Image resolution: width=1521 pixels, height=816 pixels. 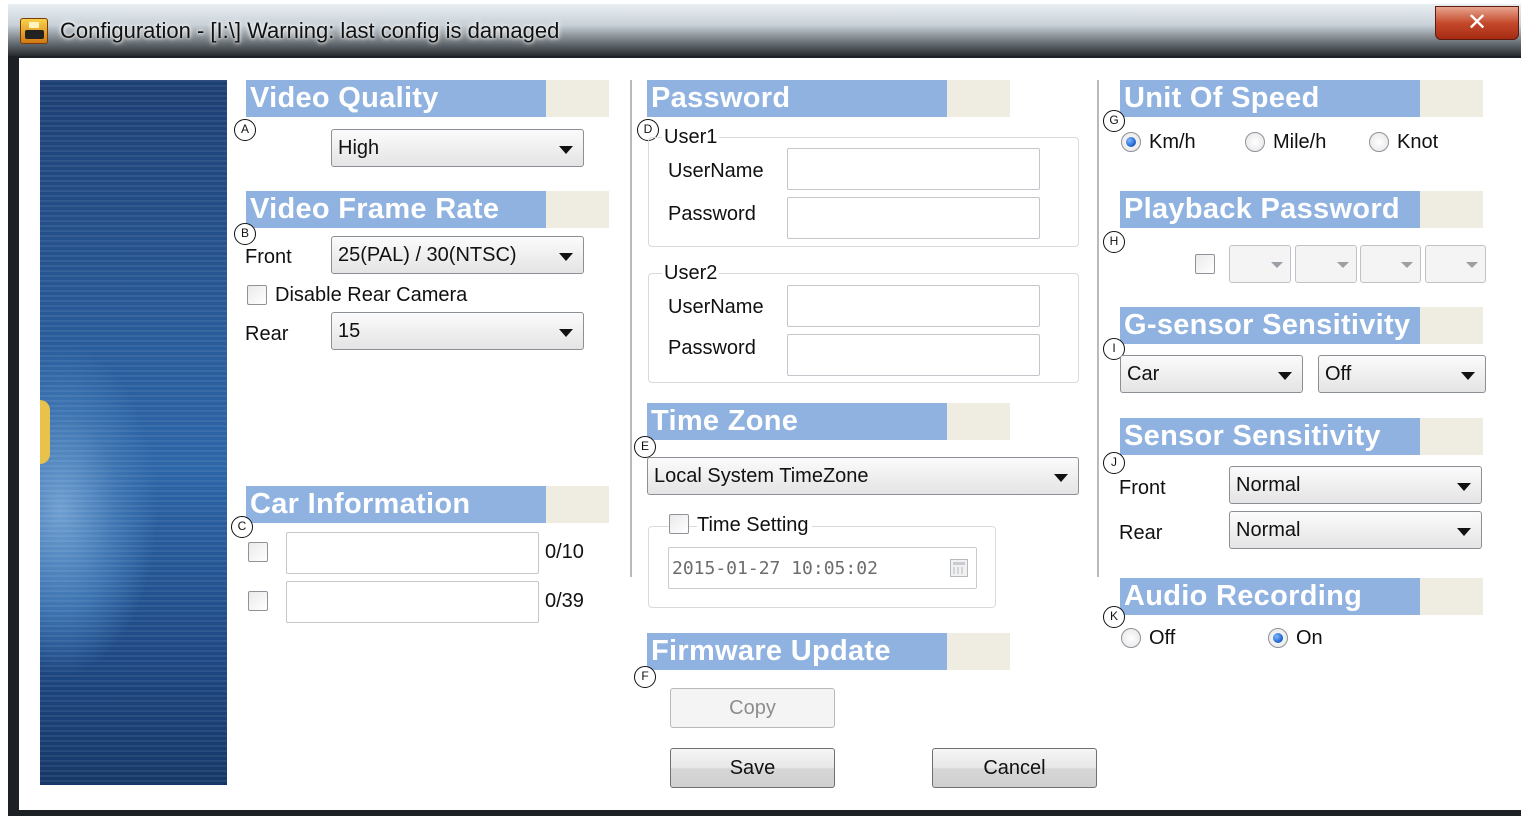 What do you see at coordinates (1390, 264) in the screenshot?
I see `playback-digit-3-select` at bounding box center [1390, 264].